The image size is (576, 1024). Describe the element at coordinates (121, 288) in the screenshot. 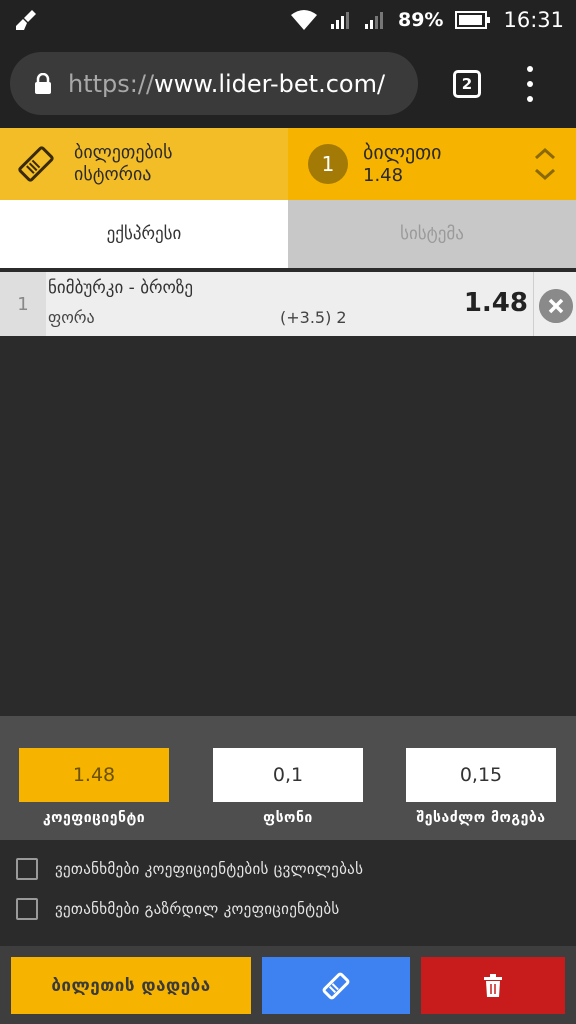

I see `bet-match-name: ნიმბურკი - ბროზე` at that location.